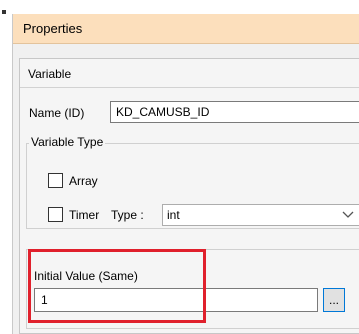 The height and width of the screenshot is (334, 359). Describe the element at coordinates (55, 214) in the screenshot. I see `timer-checkbox` at that location.